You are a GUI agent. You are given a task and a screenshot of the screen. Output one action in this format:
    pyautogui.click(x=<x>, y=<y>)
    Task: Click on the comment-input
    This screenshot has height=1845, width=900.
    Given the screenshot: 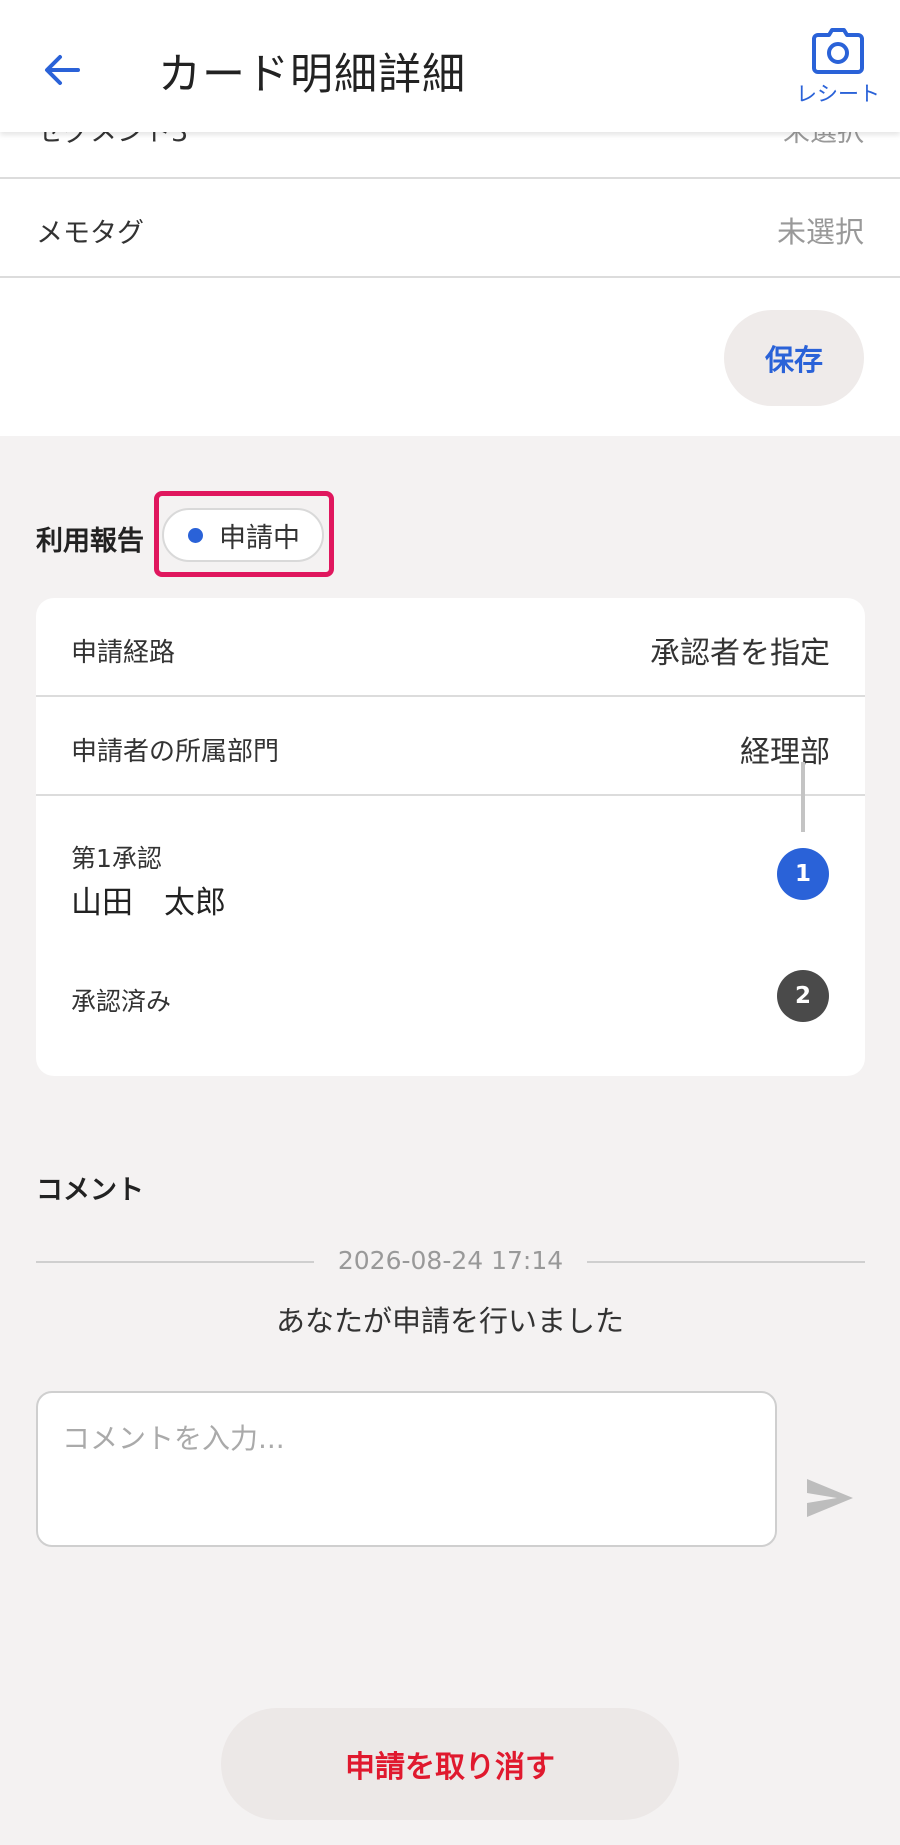 What is the action you would take?
    pyautogui.click(x=406, y=1469)
    